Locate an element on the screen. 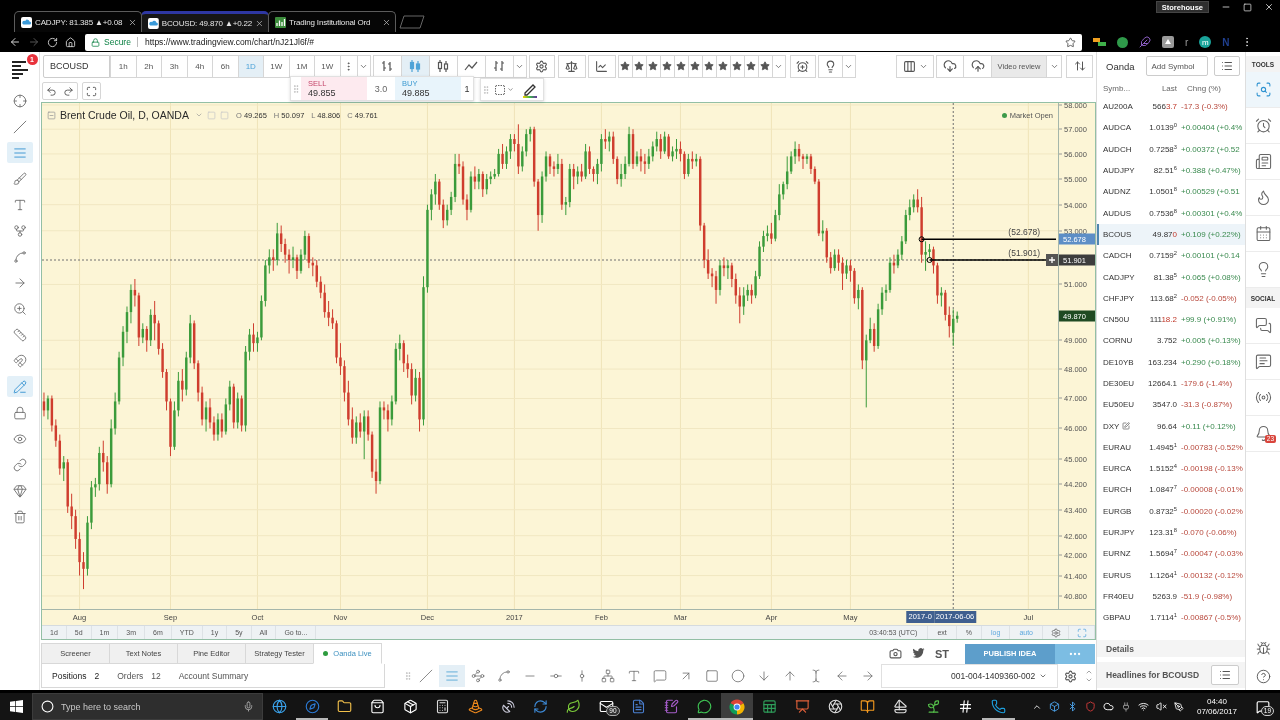 Image resolution: width=1280 pixels, height=720 pixels. ruler-icon is located at coordinates (19, 334).